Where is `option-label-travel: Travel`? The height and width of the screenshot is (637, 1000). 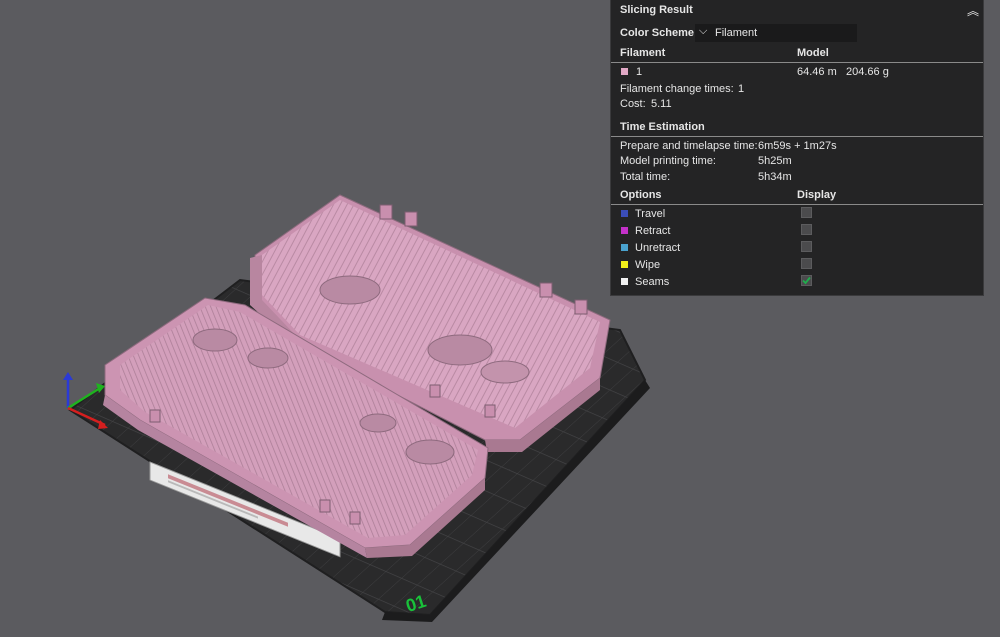
option-label-travel: Travel is located at coordinates (650, 214).